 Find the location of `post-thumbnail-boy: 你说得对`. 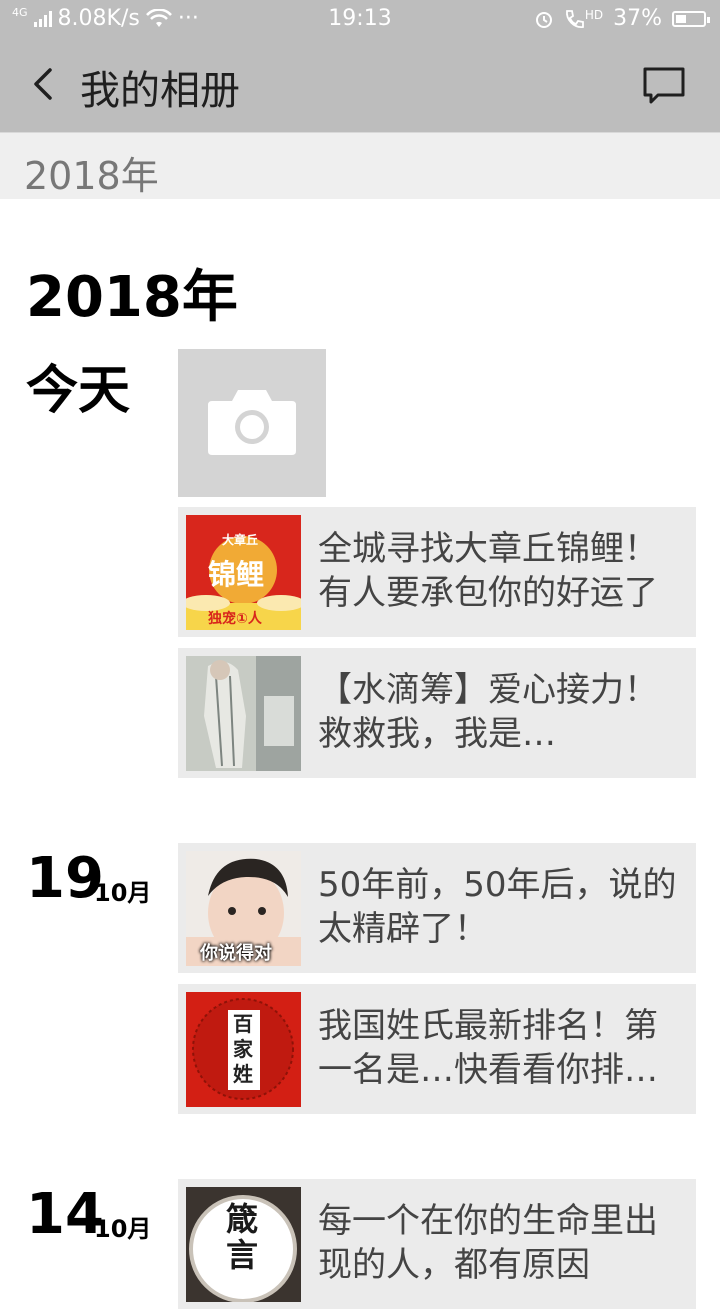

post-thumbnail-boy: 你说得对 is located at coordinates (243, 908).